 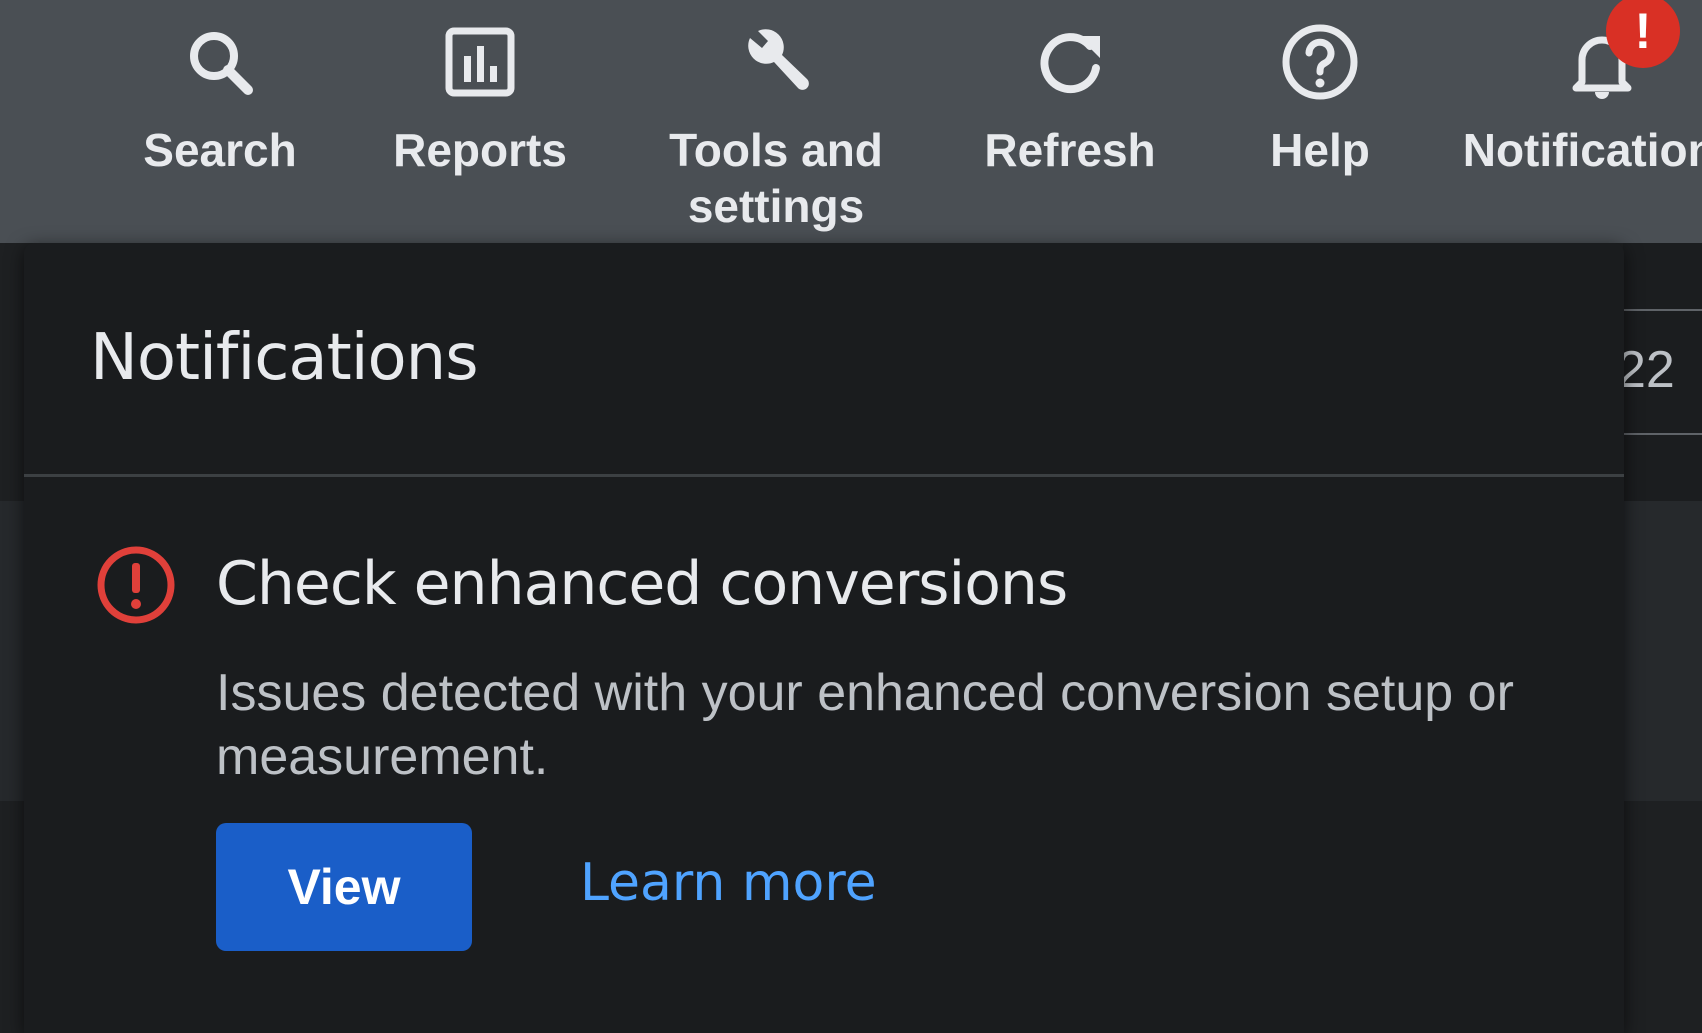 What do you see at coordinates (1320, 121) in the screenshot?
I see `help-button: Help` at bounding box center [1320, 121].